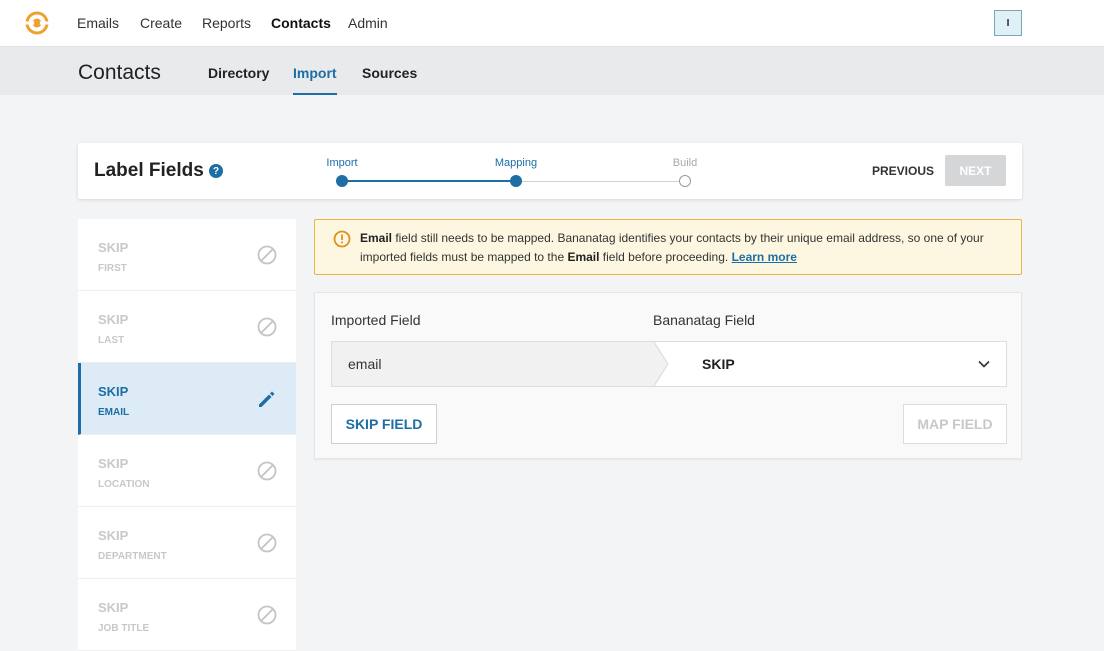 Image resolution: width=1104 pixels, height=651 pixels. I want to click on skip-field-button: SKIP FIELD, so click(384, 424).